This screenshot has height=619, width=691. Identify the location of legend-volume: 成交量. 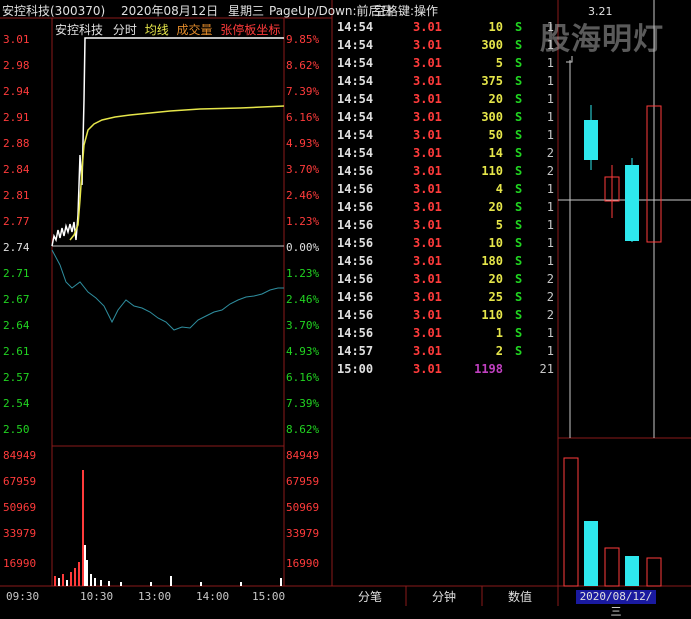
(195, 30).